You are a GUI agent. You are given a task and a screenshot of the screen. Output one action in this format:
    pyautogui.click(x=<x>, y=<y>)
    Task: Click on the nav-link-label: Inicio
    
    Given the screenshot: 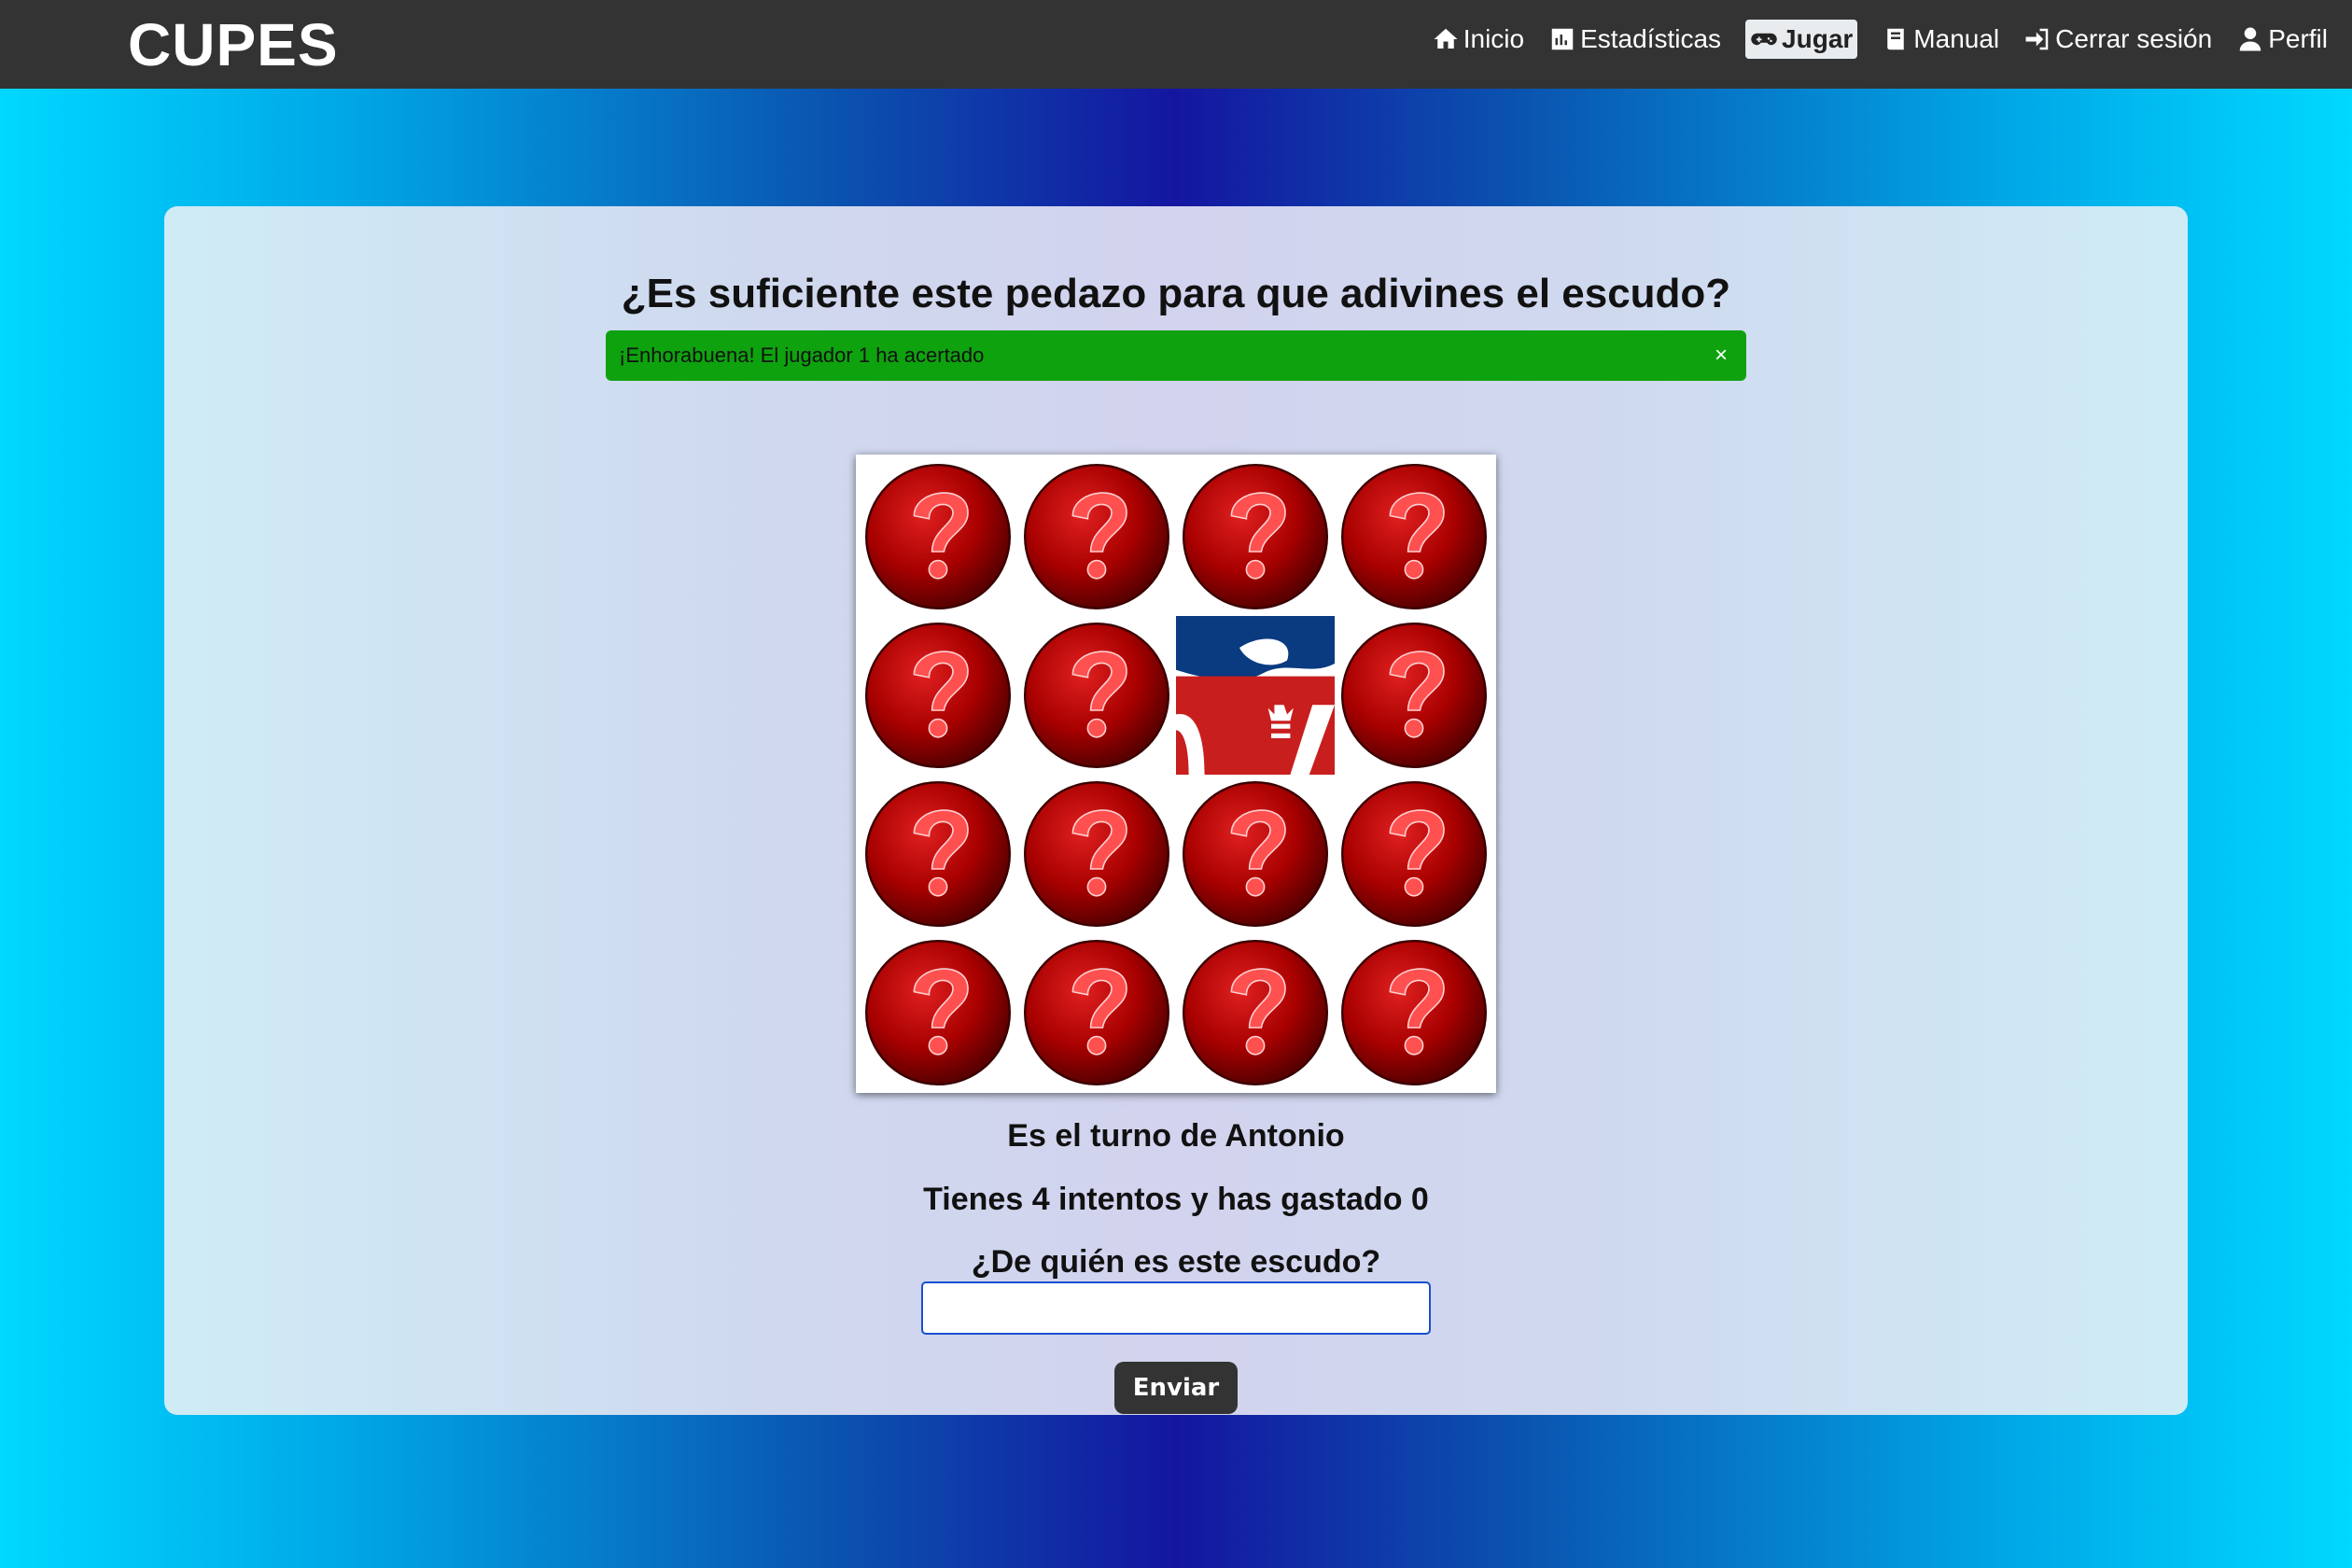 What is the action you would take?
    pyautogui.click(x=1494, y=38)
    